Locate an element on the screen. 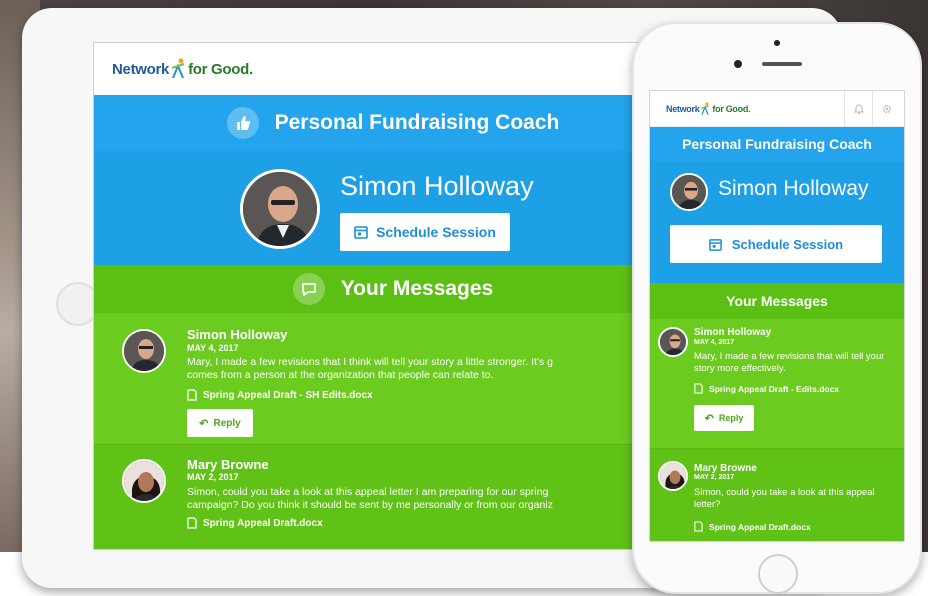 This screenshot has height=596, width=928. phone-home-button is located at coordinates (778, 574).